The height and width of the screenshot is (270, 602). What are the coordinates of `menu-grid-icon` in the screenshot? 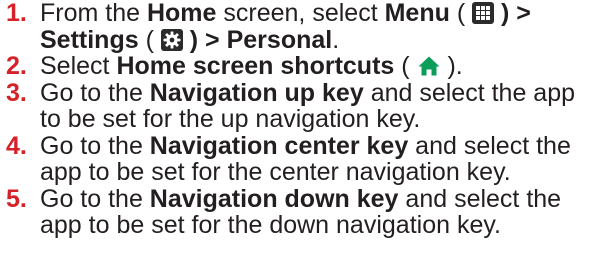 It's located at (483, 13).